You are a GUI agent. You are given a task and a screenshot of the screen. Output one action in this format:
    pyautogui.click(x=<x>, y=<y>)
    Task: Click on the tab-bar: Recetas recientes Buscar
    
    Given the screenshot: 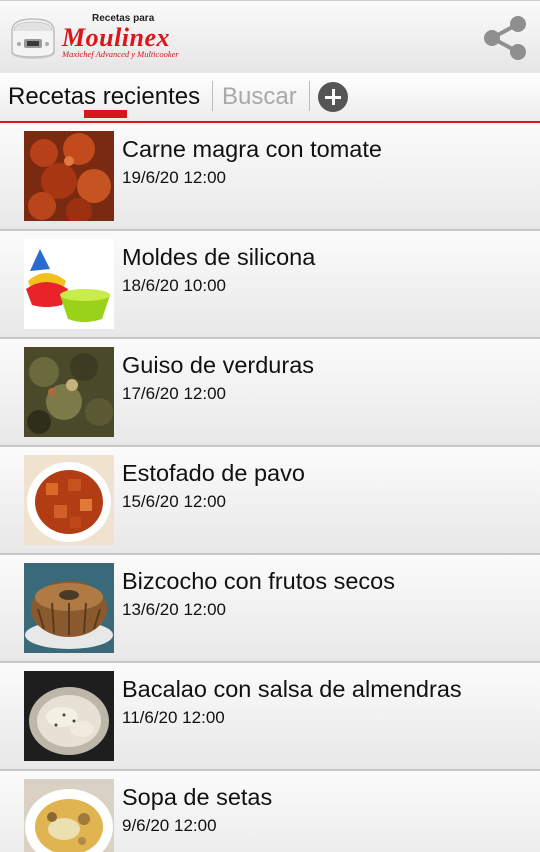 What is the action you would take?
    pyautogui.click(x=270, y=98)
    